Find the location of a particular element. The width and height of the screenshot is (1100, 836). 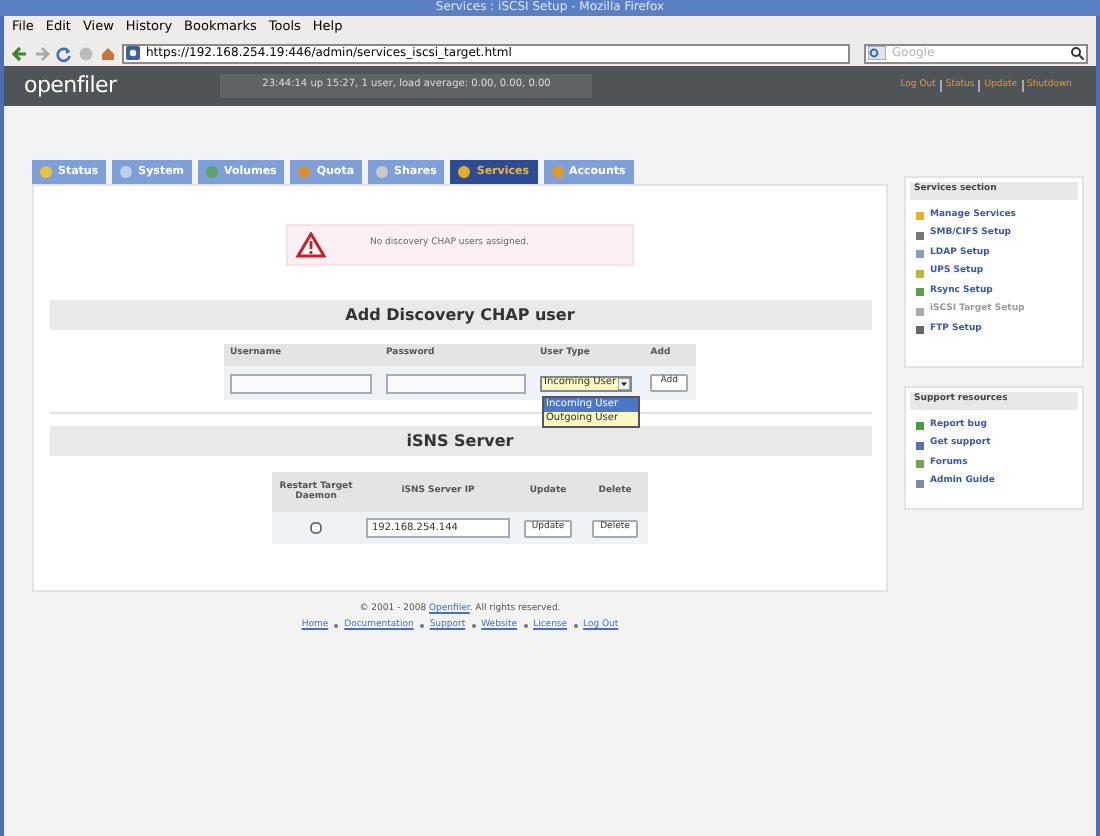

password-field is located at coordinates (455, 383).